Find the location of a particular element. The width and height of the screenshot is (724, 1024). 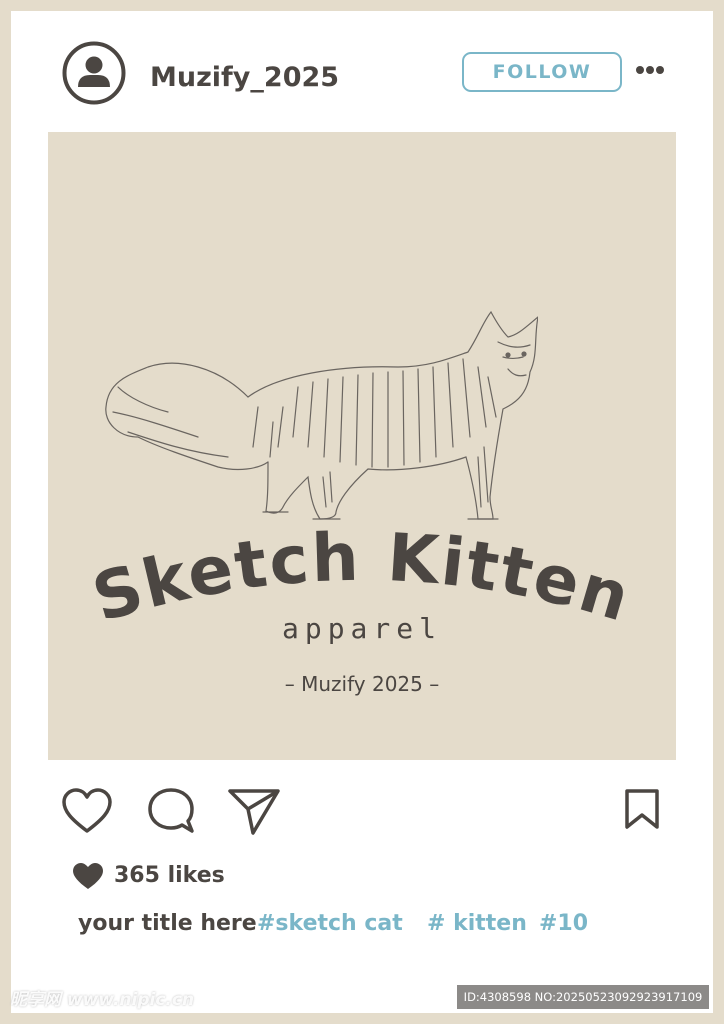

image-id-label: ID:4308598 NO:20250523092923917109 is located at coordinates (583, 997).